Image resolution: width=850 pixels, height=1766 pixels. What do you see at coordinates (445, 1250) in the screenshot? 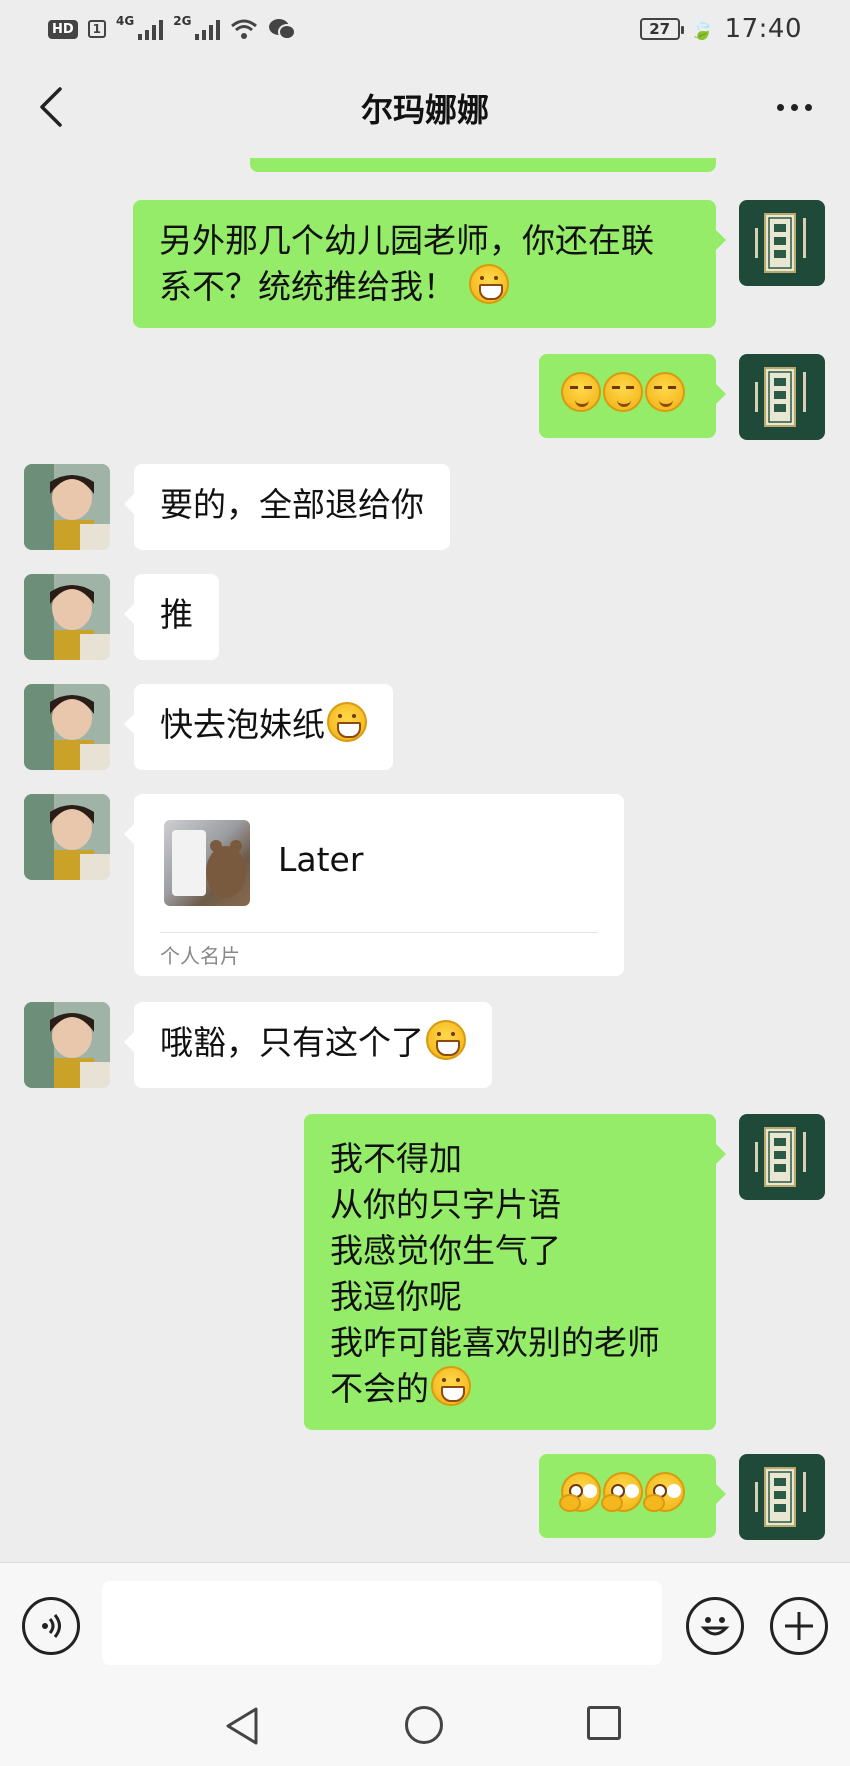
I see `message-text-line: 我感觉你生气了` at bounding box center [445, 1250].